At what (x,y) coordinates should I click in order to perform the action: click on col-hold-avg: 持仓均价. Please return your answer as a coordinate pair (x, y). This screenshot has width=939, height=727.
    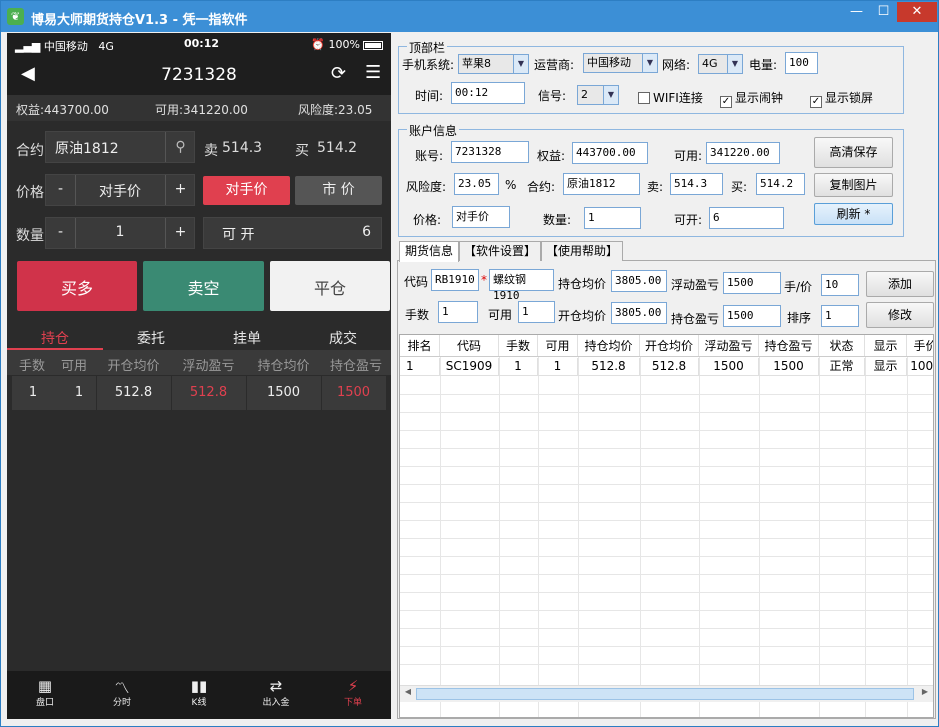
    Looking at the image, I should click on (283, 366).